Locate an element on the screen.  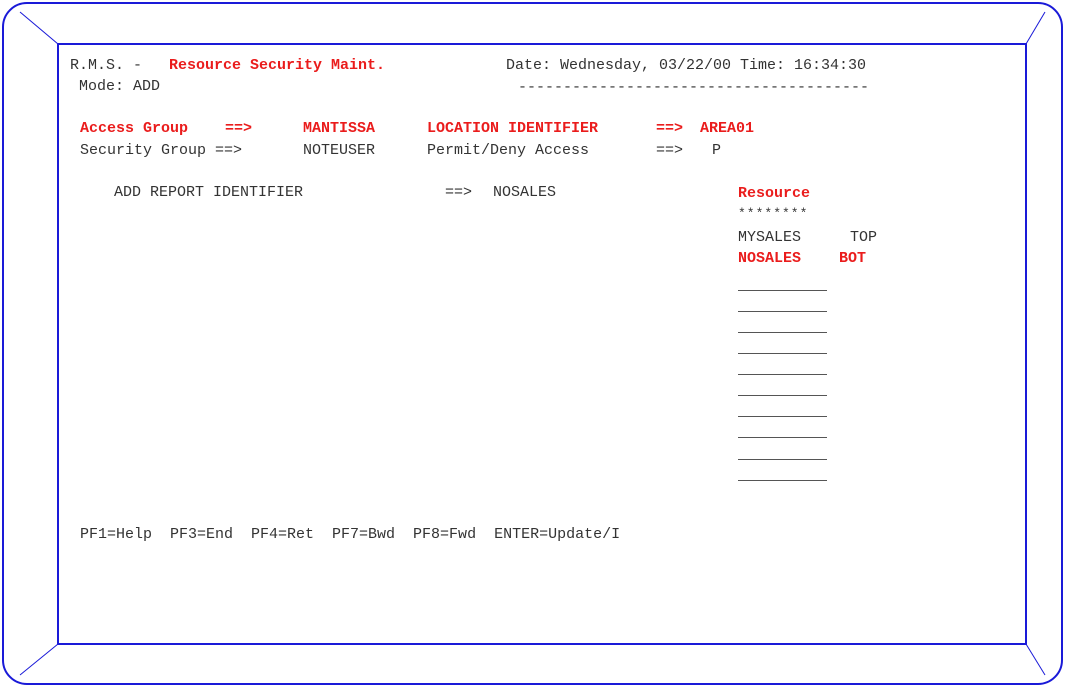
location-identifier-value: AREA01 is located at coordinates (727, 129).